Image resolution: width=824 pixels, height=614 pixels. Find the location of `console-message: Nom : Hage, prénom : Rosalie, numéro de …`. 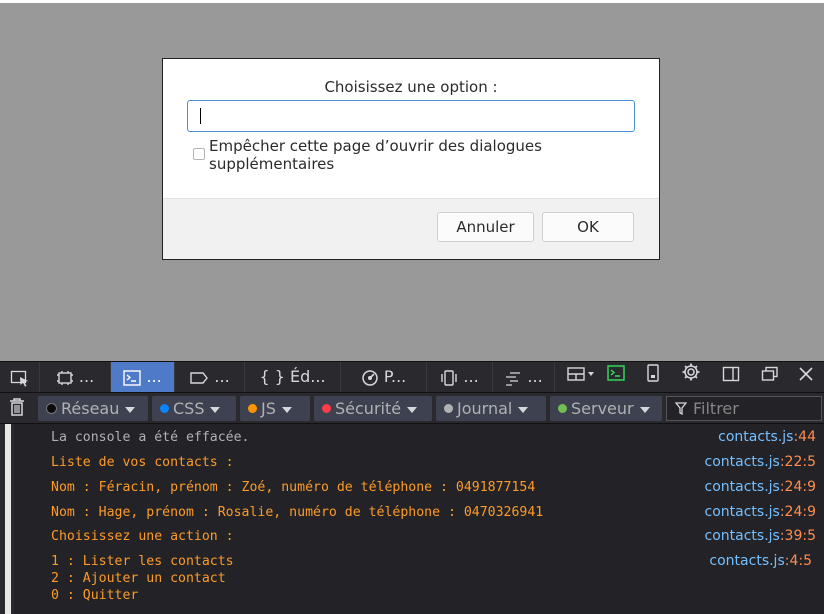

console-message: Nom : Hage, prénom : Rosalie, numéro de … is located at coordinates (418, 512).